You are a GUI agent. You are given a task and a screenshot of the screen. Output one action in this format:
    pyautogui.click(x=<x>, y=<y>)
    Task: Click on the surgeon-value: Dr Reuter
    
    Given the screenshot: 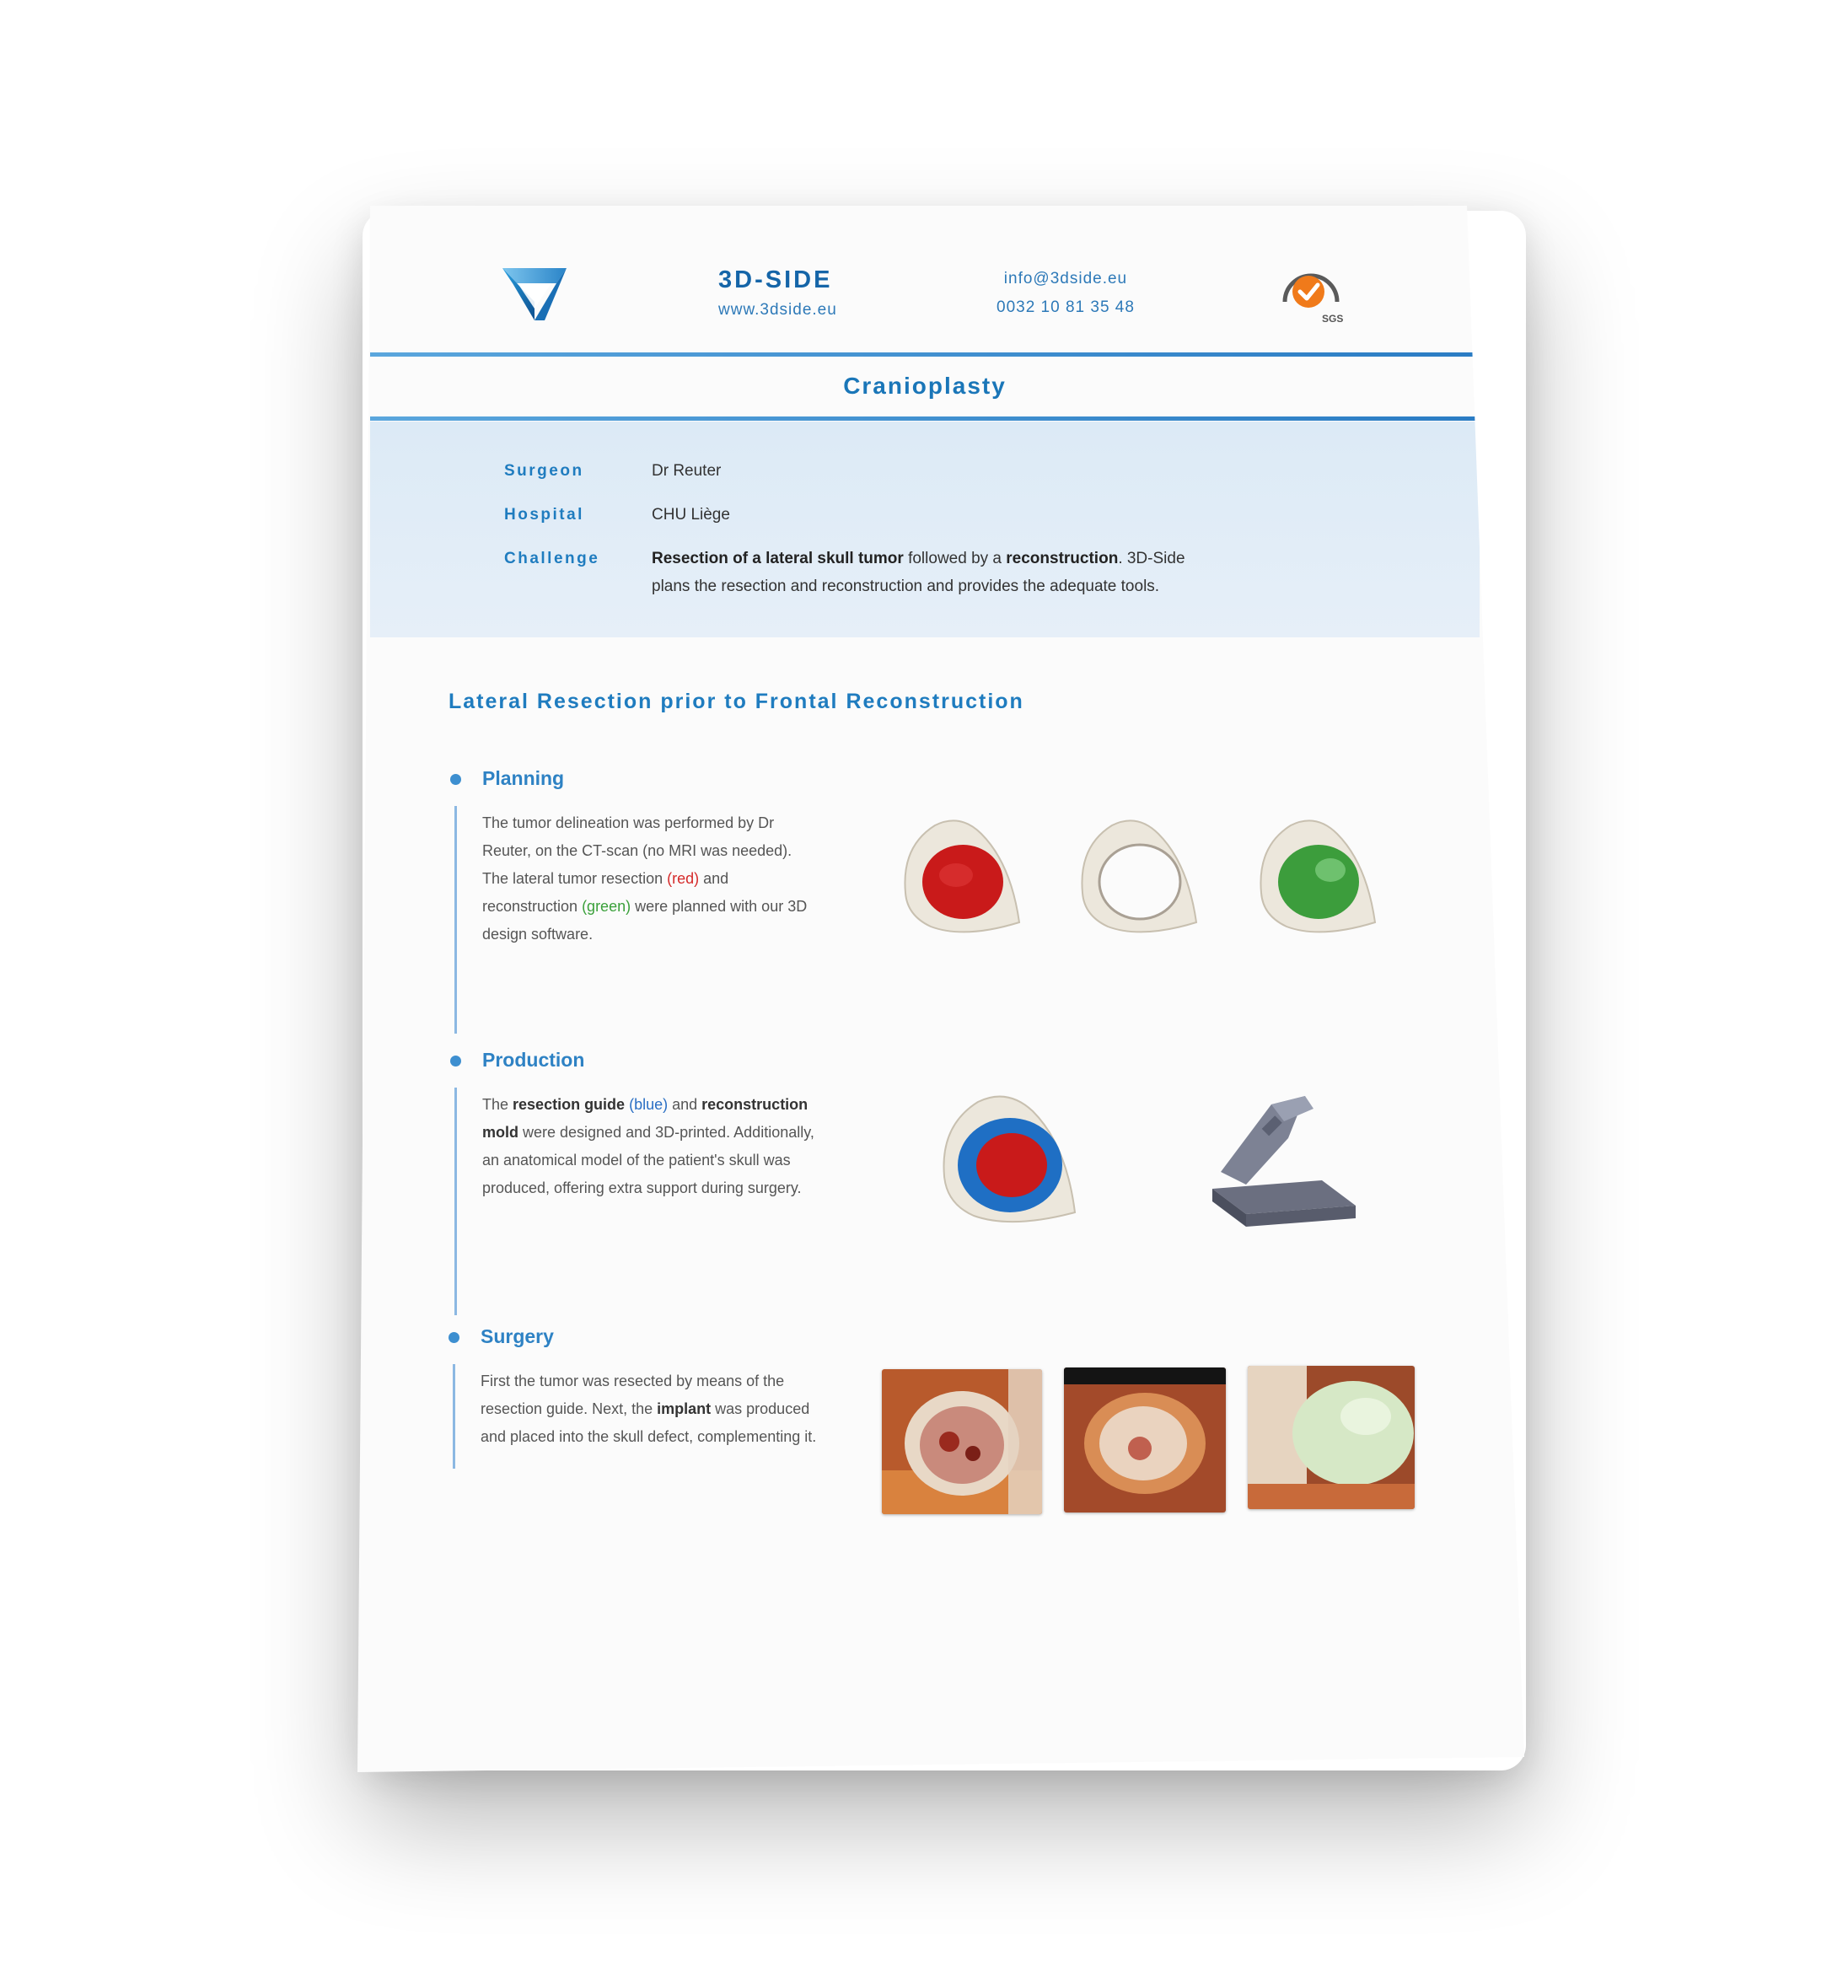 What is the action you would take?
    pyautogui.click(x=687, y=471)
    